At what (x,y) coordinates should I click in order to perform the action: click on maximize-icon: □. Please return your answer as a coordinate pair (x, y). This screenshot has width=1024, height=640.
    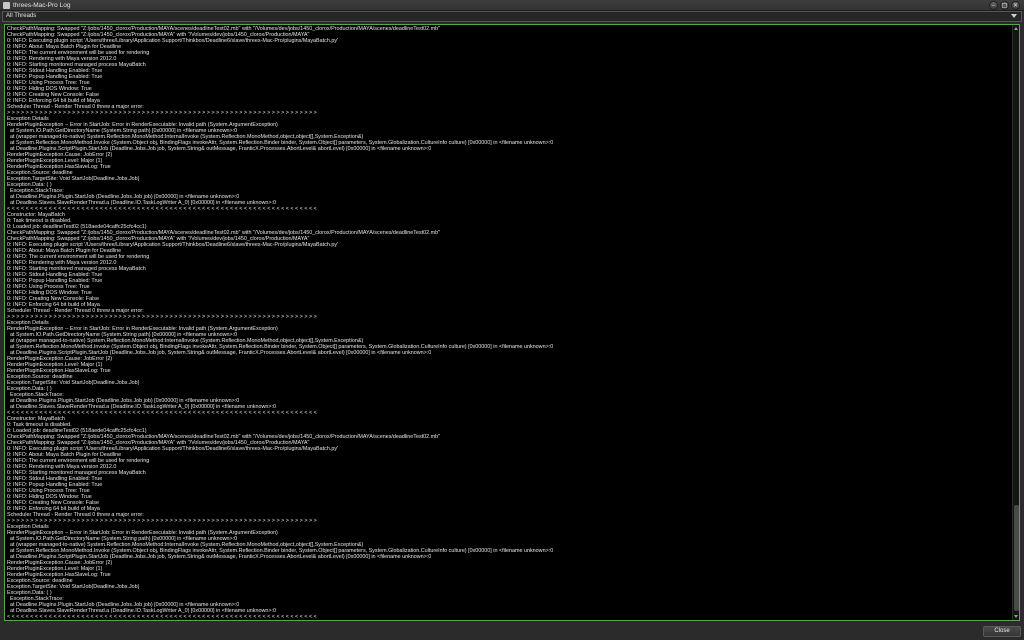
    Looking at the image, I should click on (1004, 5).